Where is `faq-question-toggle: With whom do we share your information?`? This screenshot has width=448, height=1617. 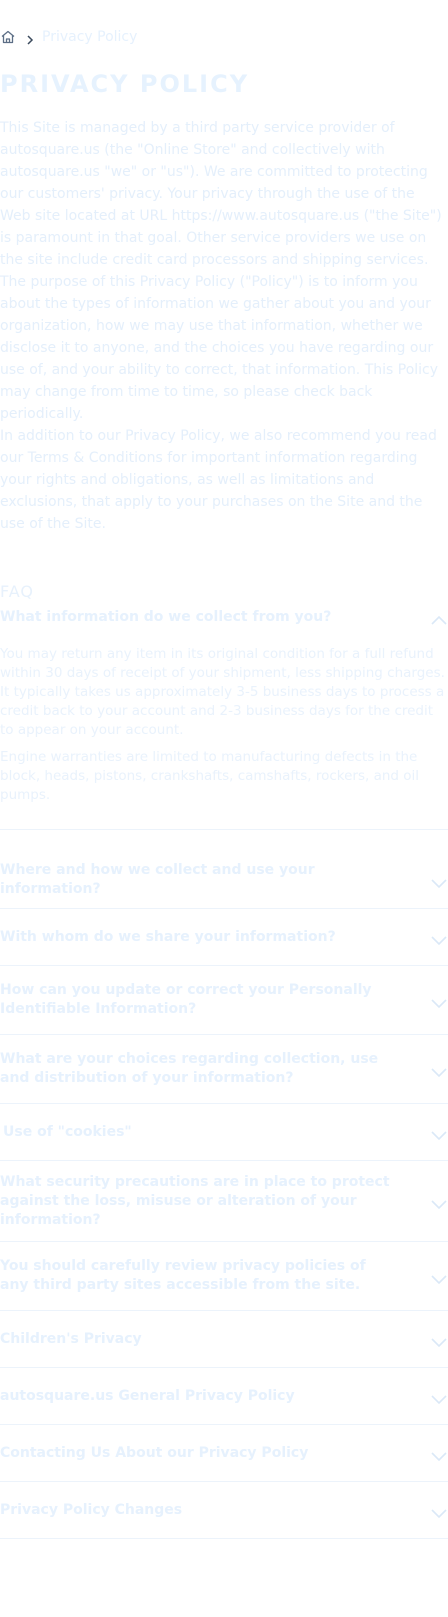 faq-question-toggle: With whom do we share your information? is located at coordinates (224, 937).